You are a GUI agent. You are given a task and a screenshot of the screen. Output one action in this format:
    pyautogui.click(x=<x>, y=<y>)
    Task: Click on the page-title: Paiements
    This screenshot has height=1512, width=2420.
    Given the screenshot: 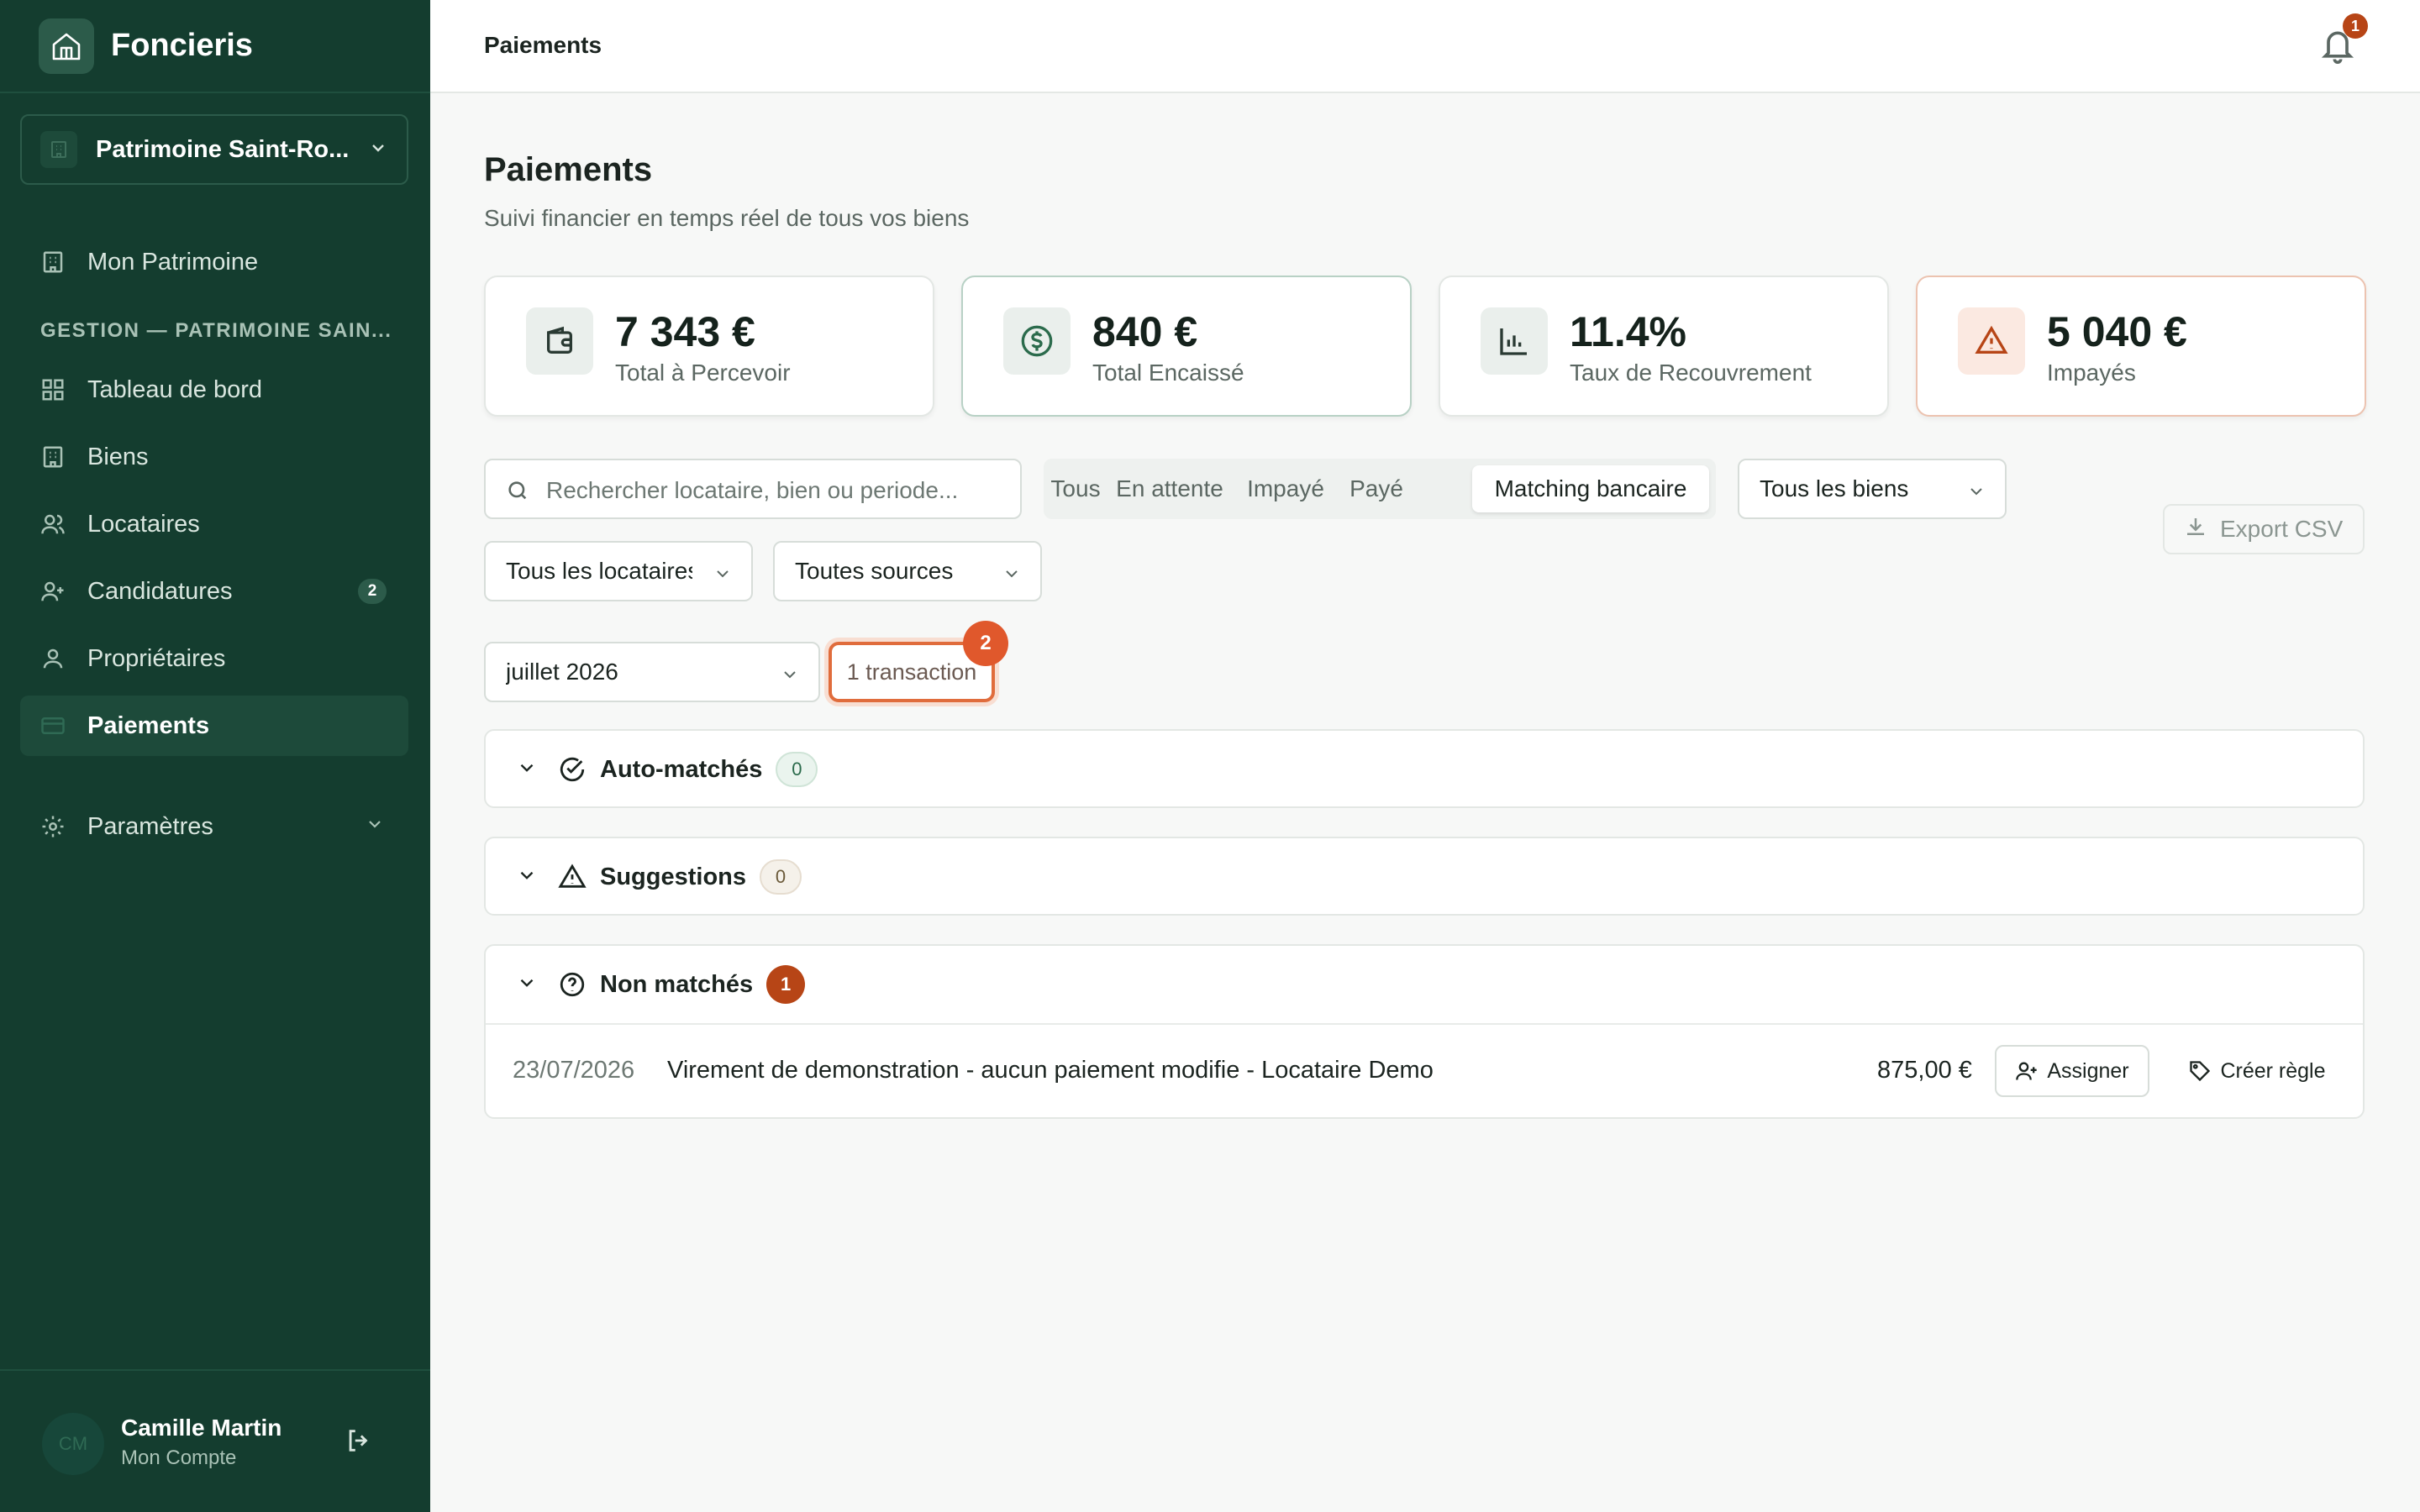 What is the action you would take?
    pyautogui.click(x=568, y=169)
    